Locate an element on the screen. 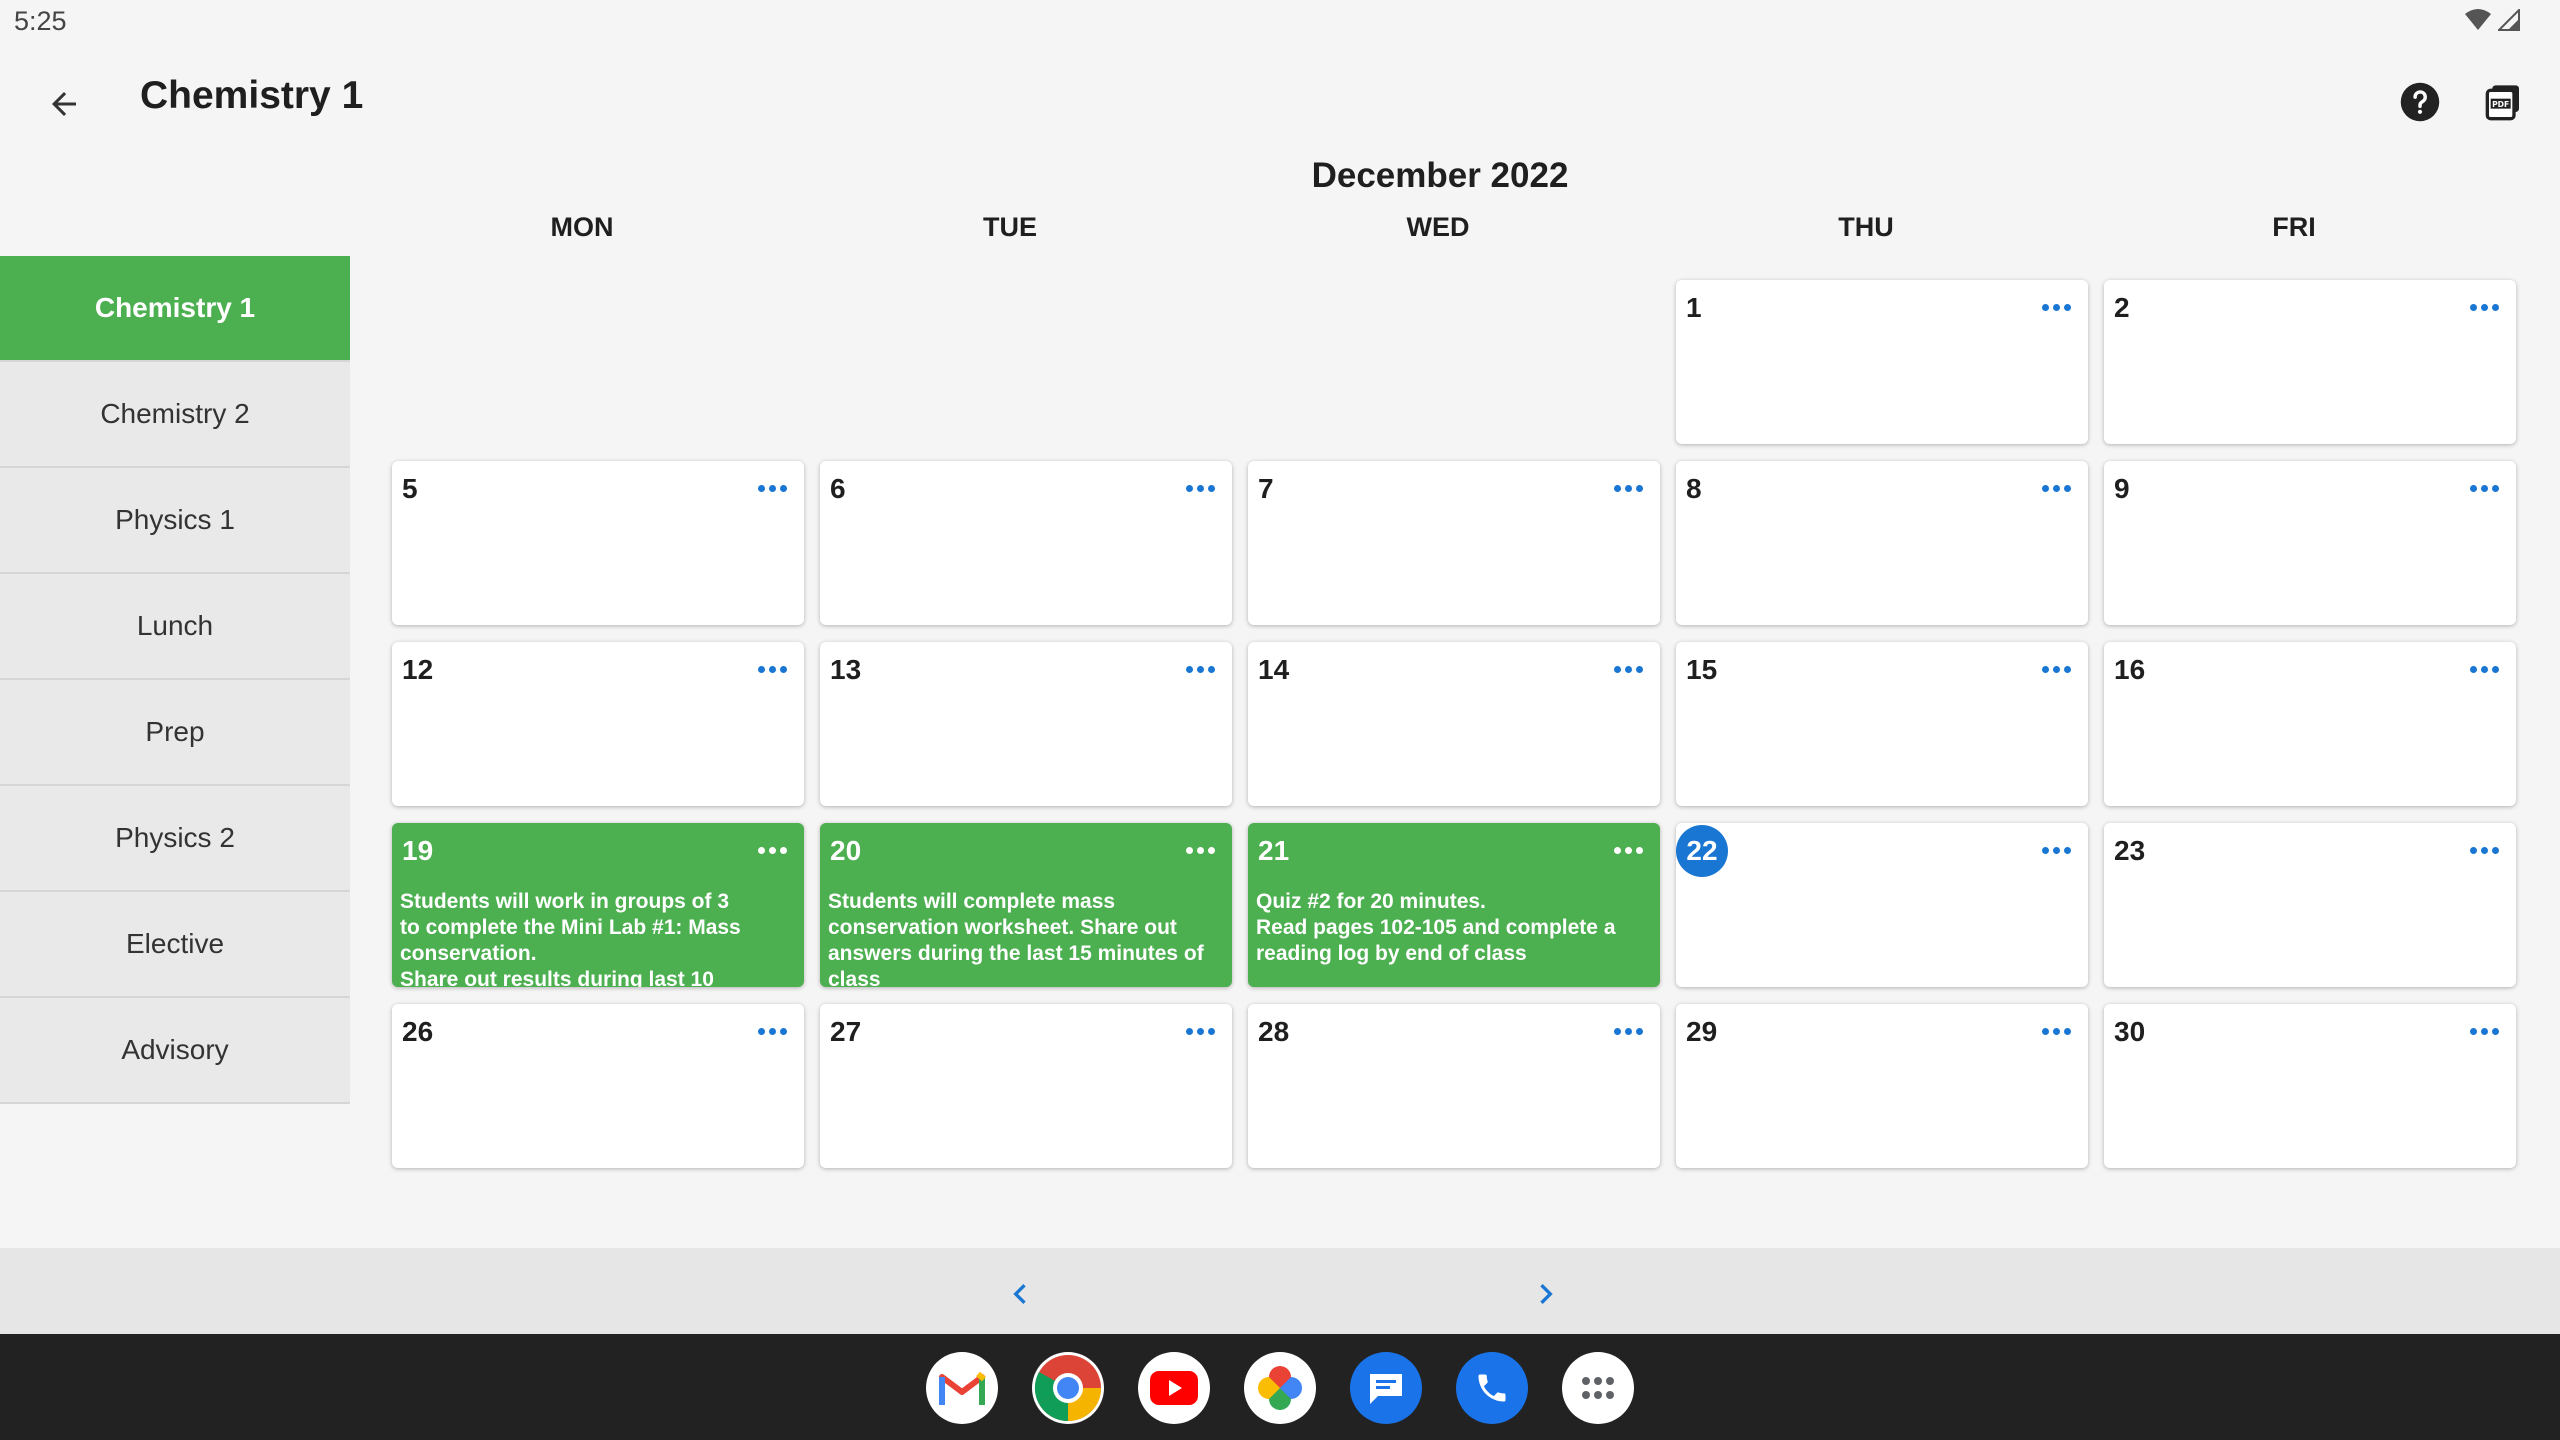 The height and width of the screenshot is (1440, 2560). messages-icon is located at coordinates (1386, 1388).